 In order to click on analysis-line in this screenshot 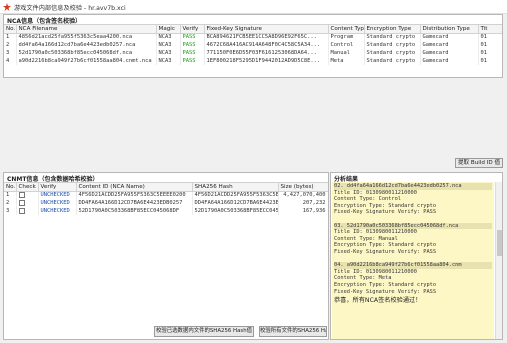, I will do `click(413, 259)`.